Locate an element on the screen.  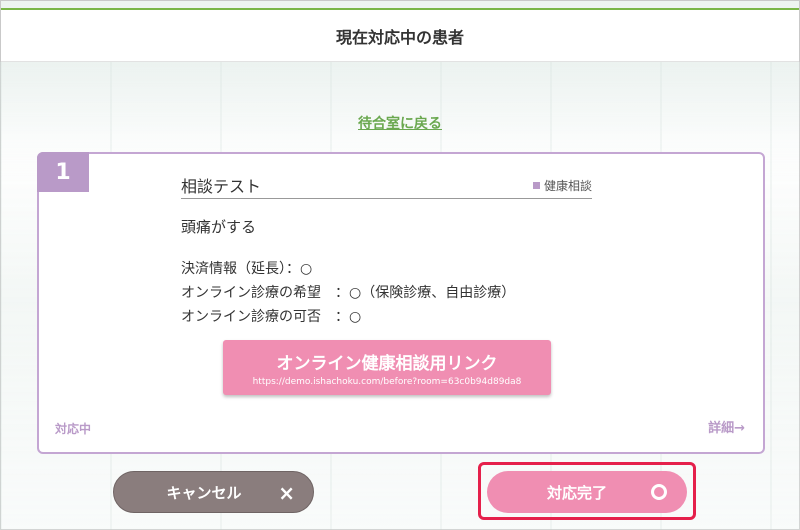
category-tag: 健康相談 is located at coordinates (562, 185).